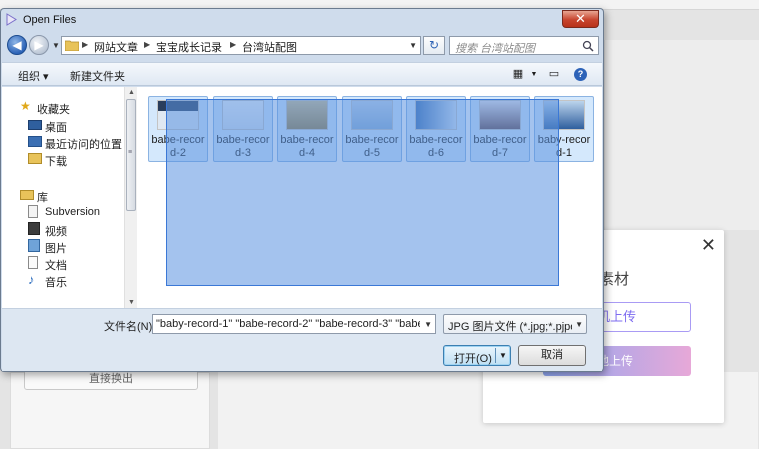 The width and height of the screenshot is (759, 449). Describe the element at coordinates (72, 195) in the screenshot. I see `nav-libraries: 库` at that location.